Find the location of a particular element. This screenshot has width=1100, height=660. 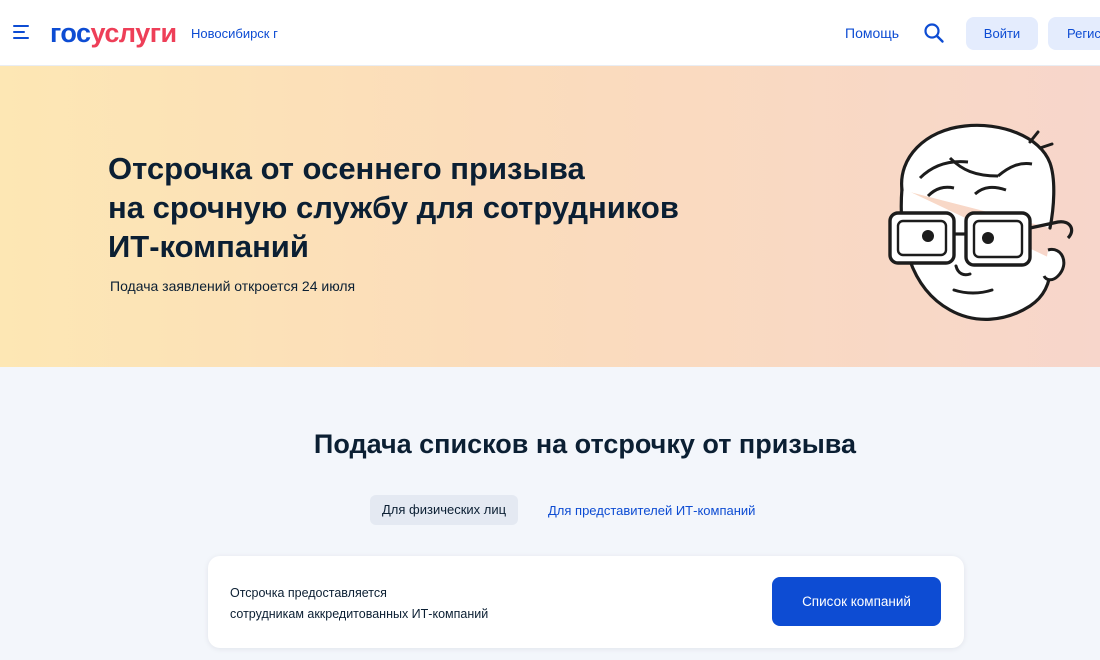

city-selector: Новосибирск г is located at coordinates (234, 33).